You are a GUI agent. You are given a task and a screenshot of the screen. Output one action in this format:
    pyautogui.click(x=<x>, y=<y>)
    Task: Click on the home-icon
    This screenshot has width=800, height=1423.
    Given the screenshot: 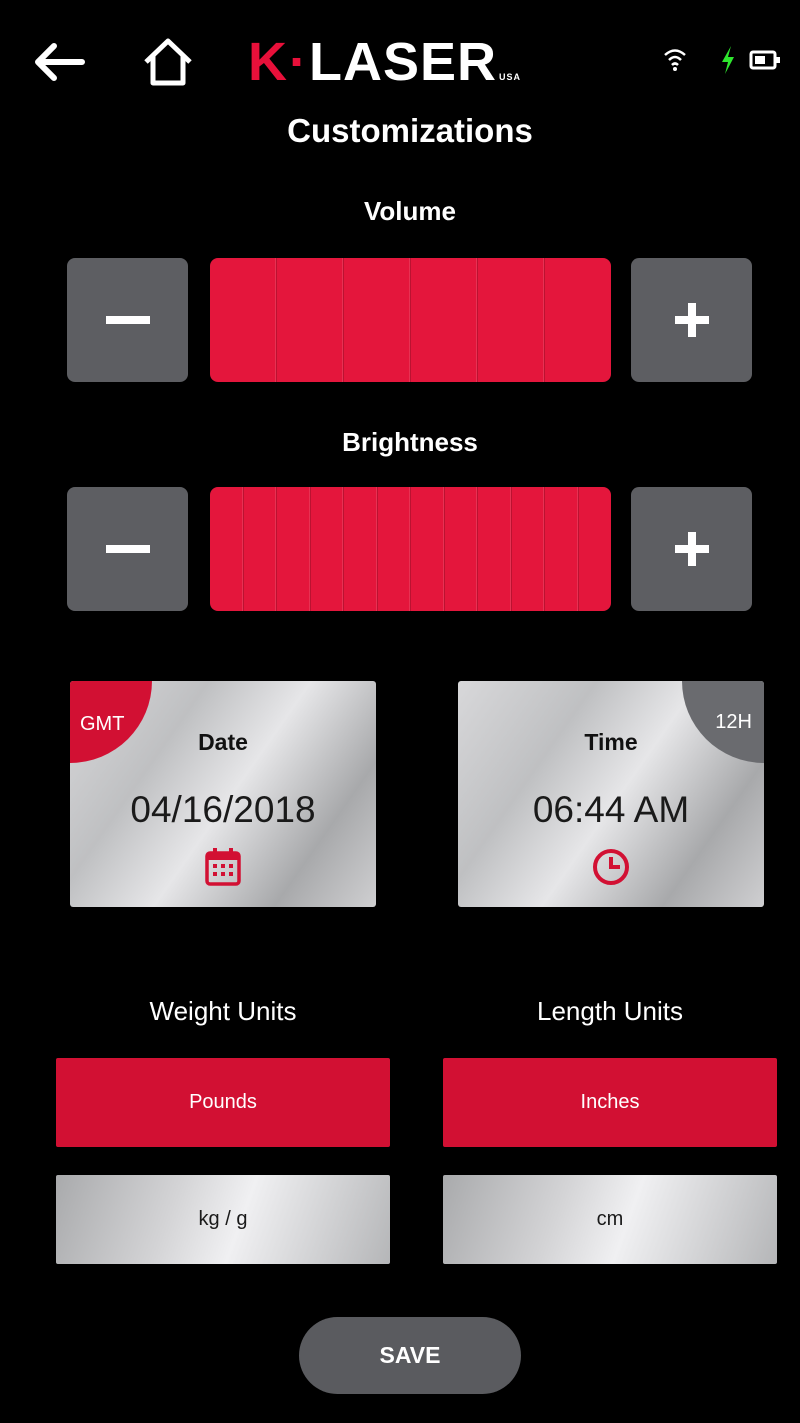 What is the action you would take?
    pyautogui.click(x=168, y=62)
    